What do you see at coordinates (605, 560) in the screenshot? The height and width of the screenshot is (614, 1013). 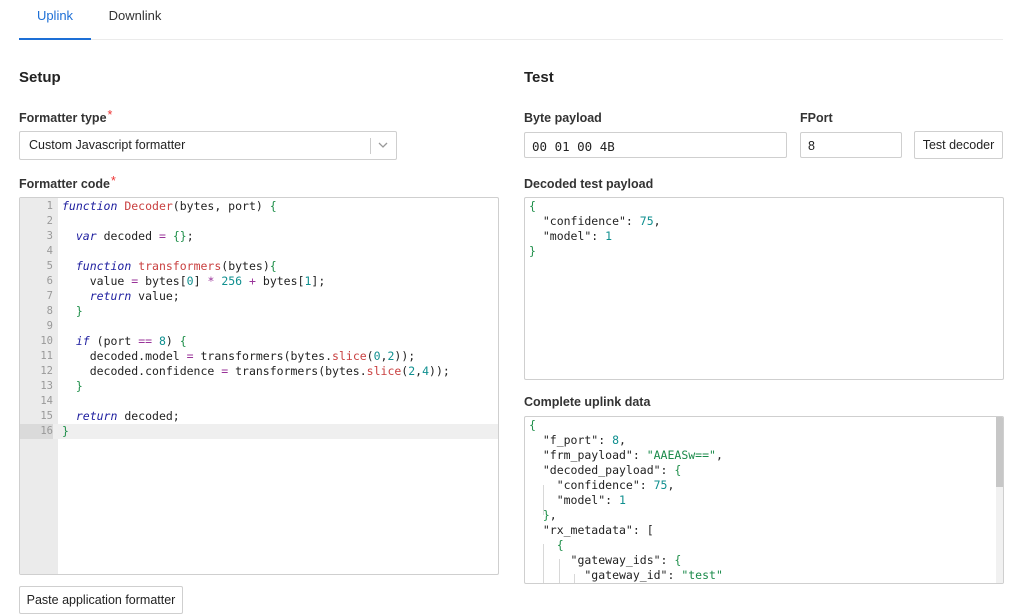 I see `json-line: "gateway_ids": {` at bounding box center [605, 560].